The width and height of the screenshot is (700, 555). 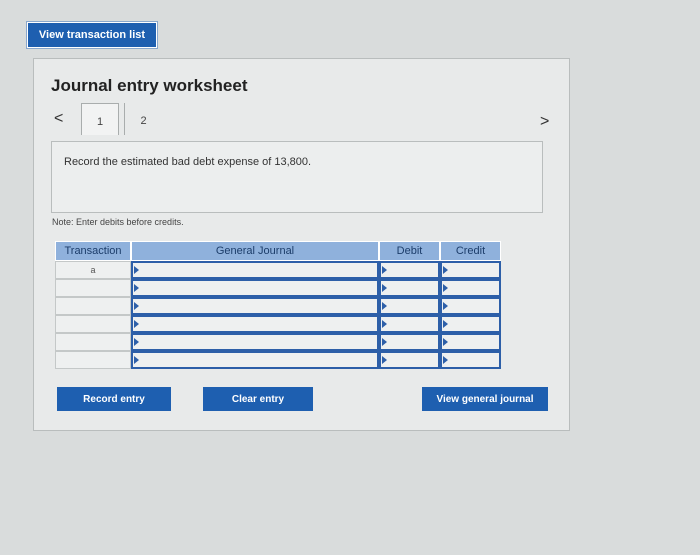 What do you see at coordinates (470, 251) in the screenshot?
I see `header-credit: Credit` at bounding box center [470, 251].